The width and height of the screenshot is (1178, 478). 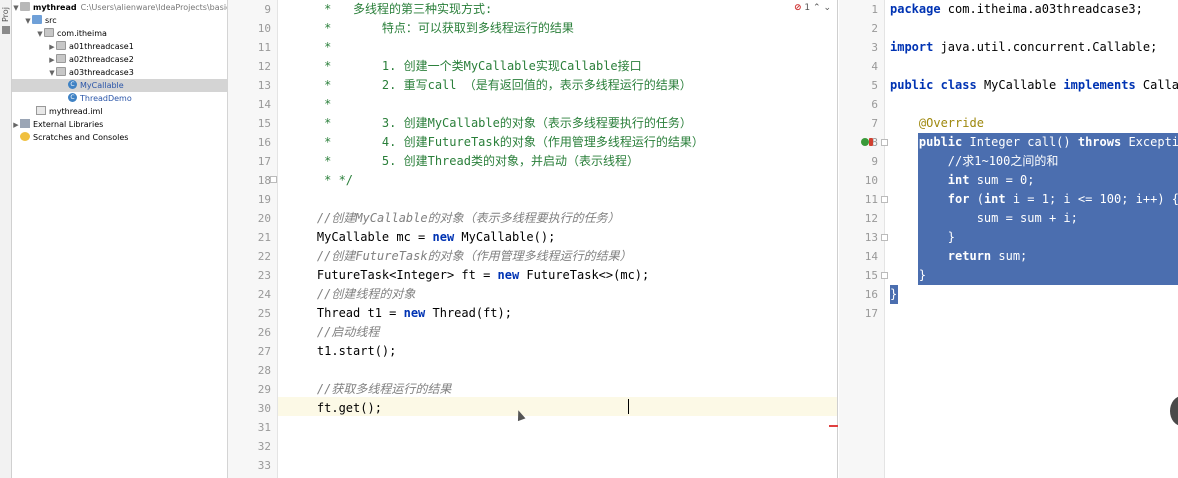 I want to click on code-line: * 特点：可以获取到多线程运行的结果, so click(x=431, y=28).